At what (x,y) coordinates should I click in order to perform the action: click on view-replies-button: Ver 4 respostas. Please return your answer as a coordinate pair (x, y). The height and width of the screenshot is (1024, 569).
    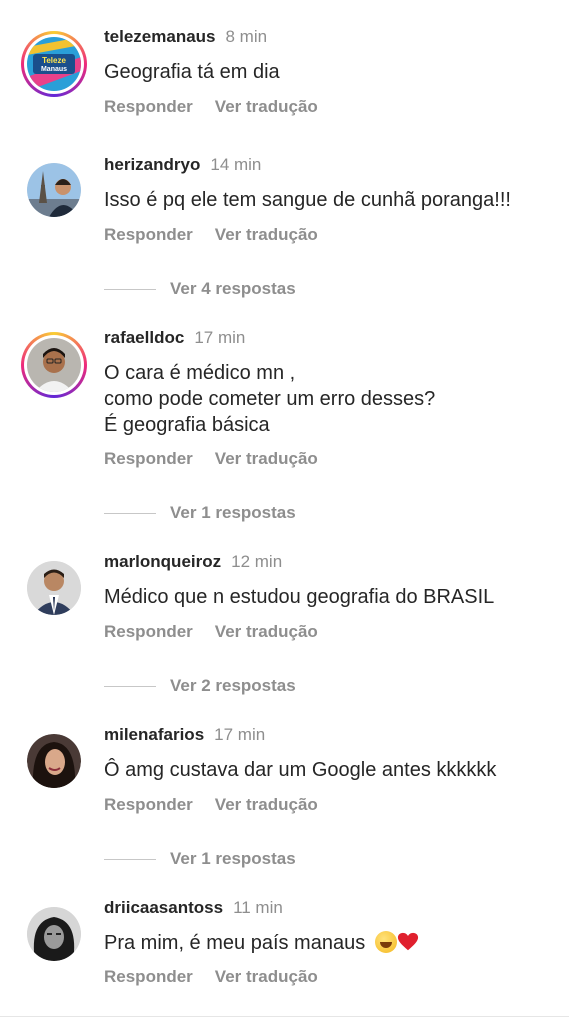
    Looking at the image, I should click on (200, 289).